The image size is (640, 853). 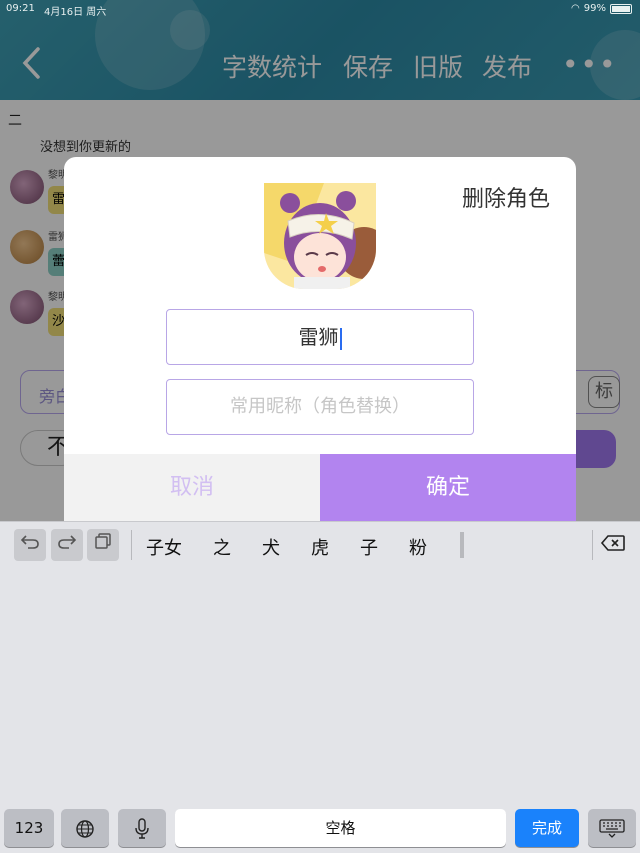 I want to click on status-right: ◠ 99%, so click(x=601, y=8).